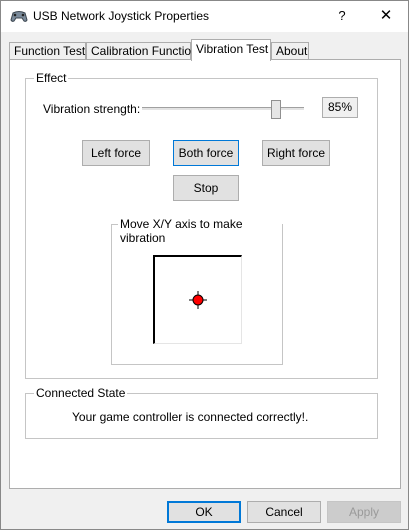 The height and width of the screenshot is (530, 409). What do you see at coordinates (19, 16) in the screenshot?
I see `gamepad-icon` at bounding box center [19, 16].